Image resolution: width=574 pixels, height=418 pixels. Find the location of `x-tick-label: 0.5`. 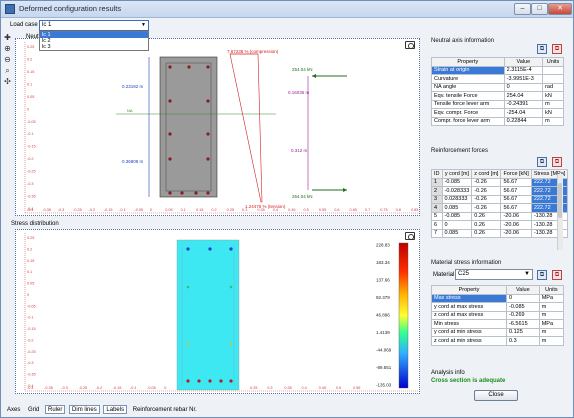

x-tick-label: 0.5 is located at coordinates (305, 210).